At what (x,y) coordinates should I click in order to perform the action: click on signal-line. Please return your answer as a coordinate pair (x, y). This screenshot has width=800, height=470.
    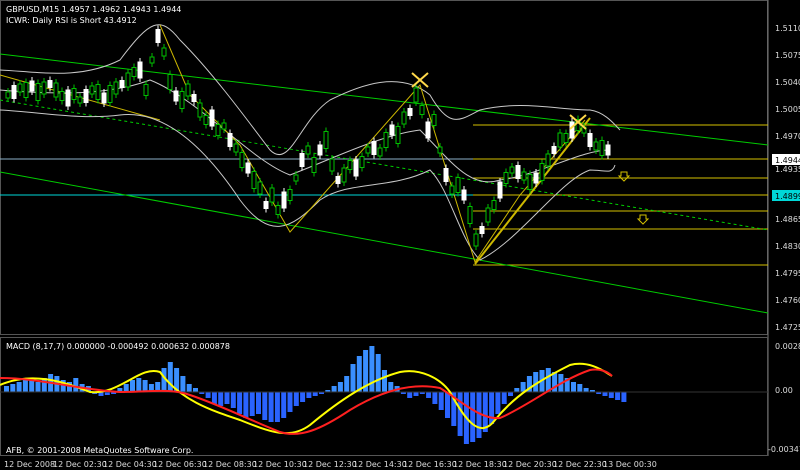
    Looking at the image, I should click on (306, 401).